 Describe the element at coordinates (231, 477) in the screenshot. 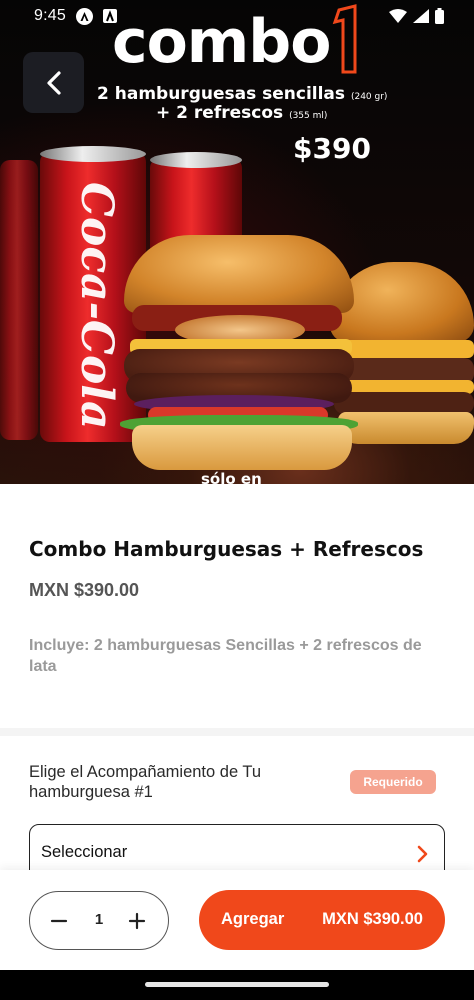

I see `promo-footer-text: sólo en` at that location.